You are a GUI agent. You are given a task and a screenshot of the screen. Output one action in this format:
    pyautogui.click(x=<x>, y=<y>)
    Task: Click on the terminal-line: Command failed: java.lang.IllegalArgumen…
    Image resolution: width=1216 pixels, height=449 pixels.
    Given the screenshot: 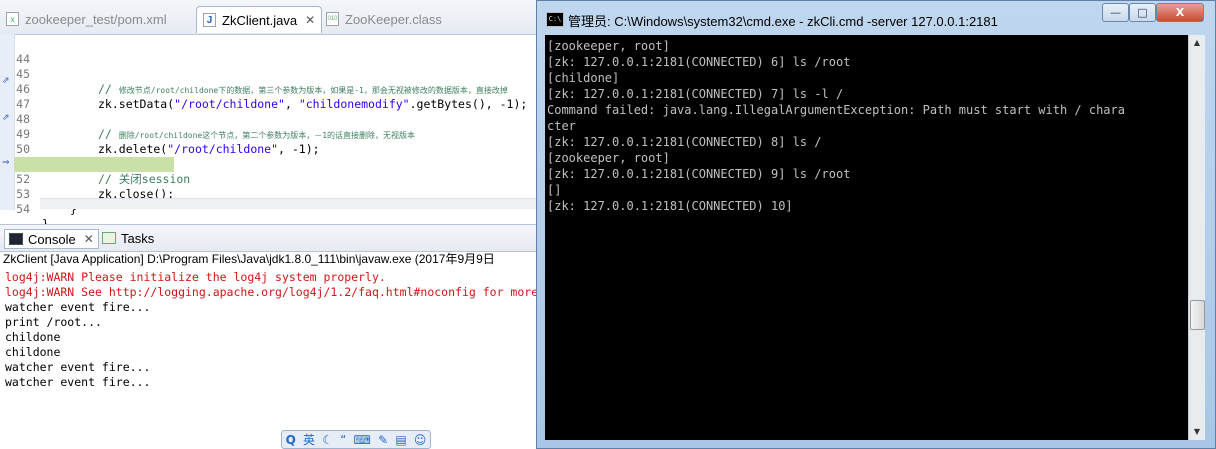 What is the action you would take?
    pyautogui.click(x=836, y=110)
    